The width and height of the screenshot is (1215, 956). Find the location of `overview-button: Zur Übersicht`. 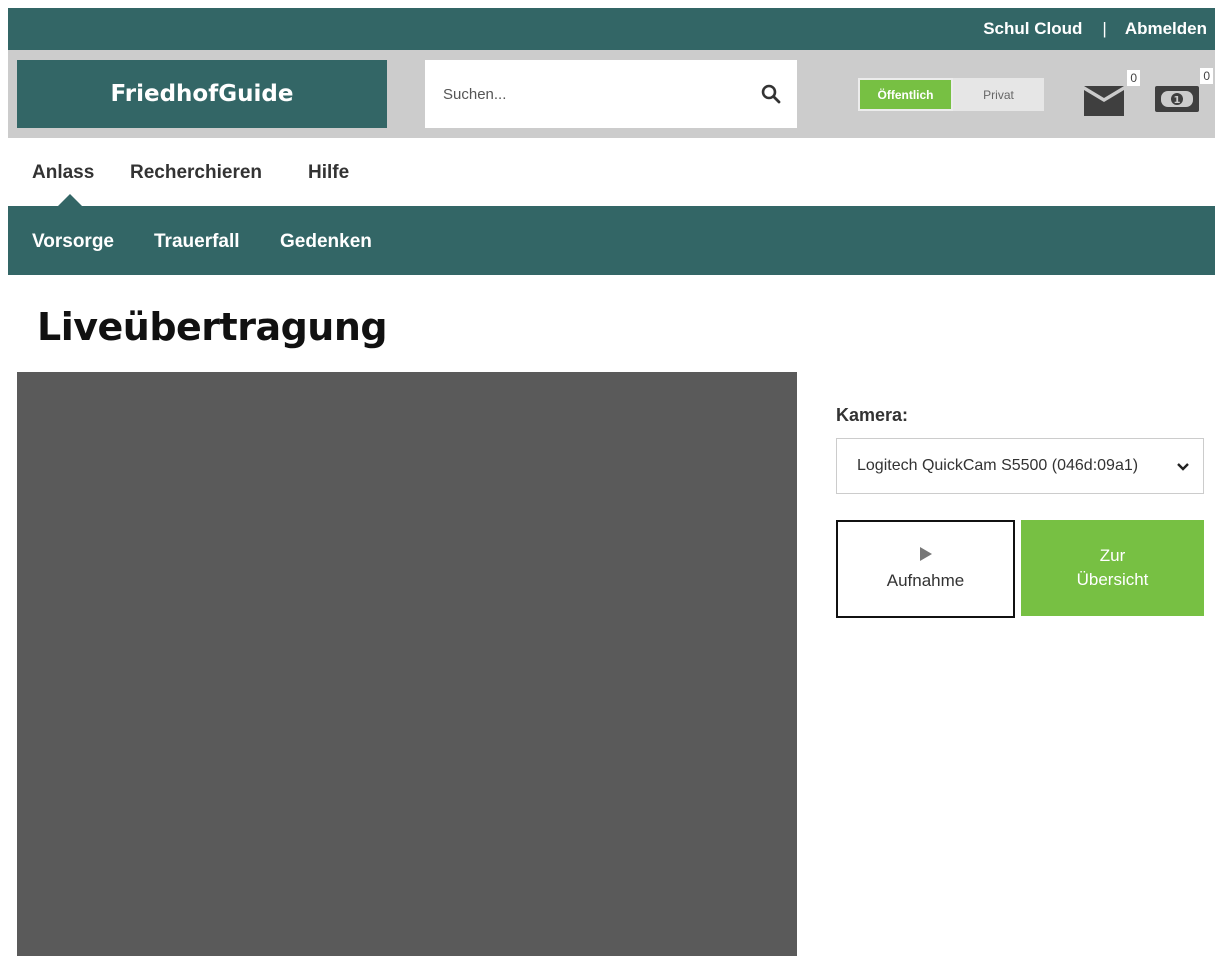

overview-button: Zur Übersicht is located at coordinates (1112, 568).